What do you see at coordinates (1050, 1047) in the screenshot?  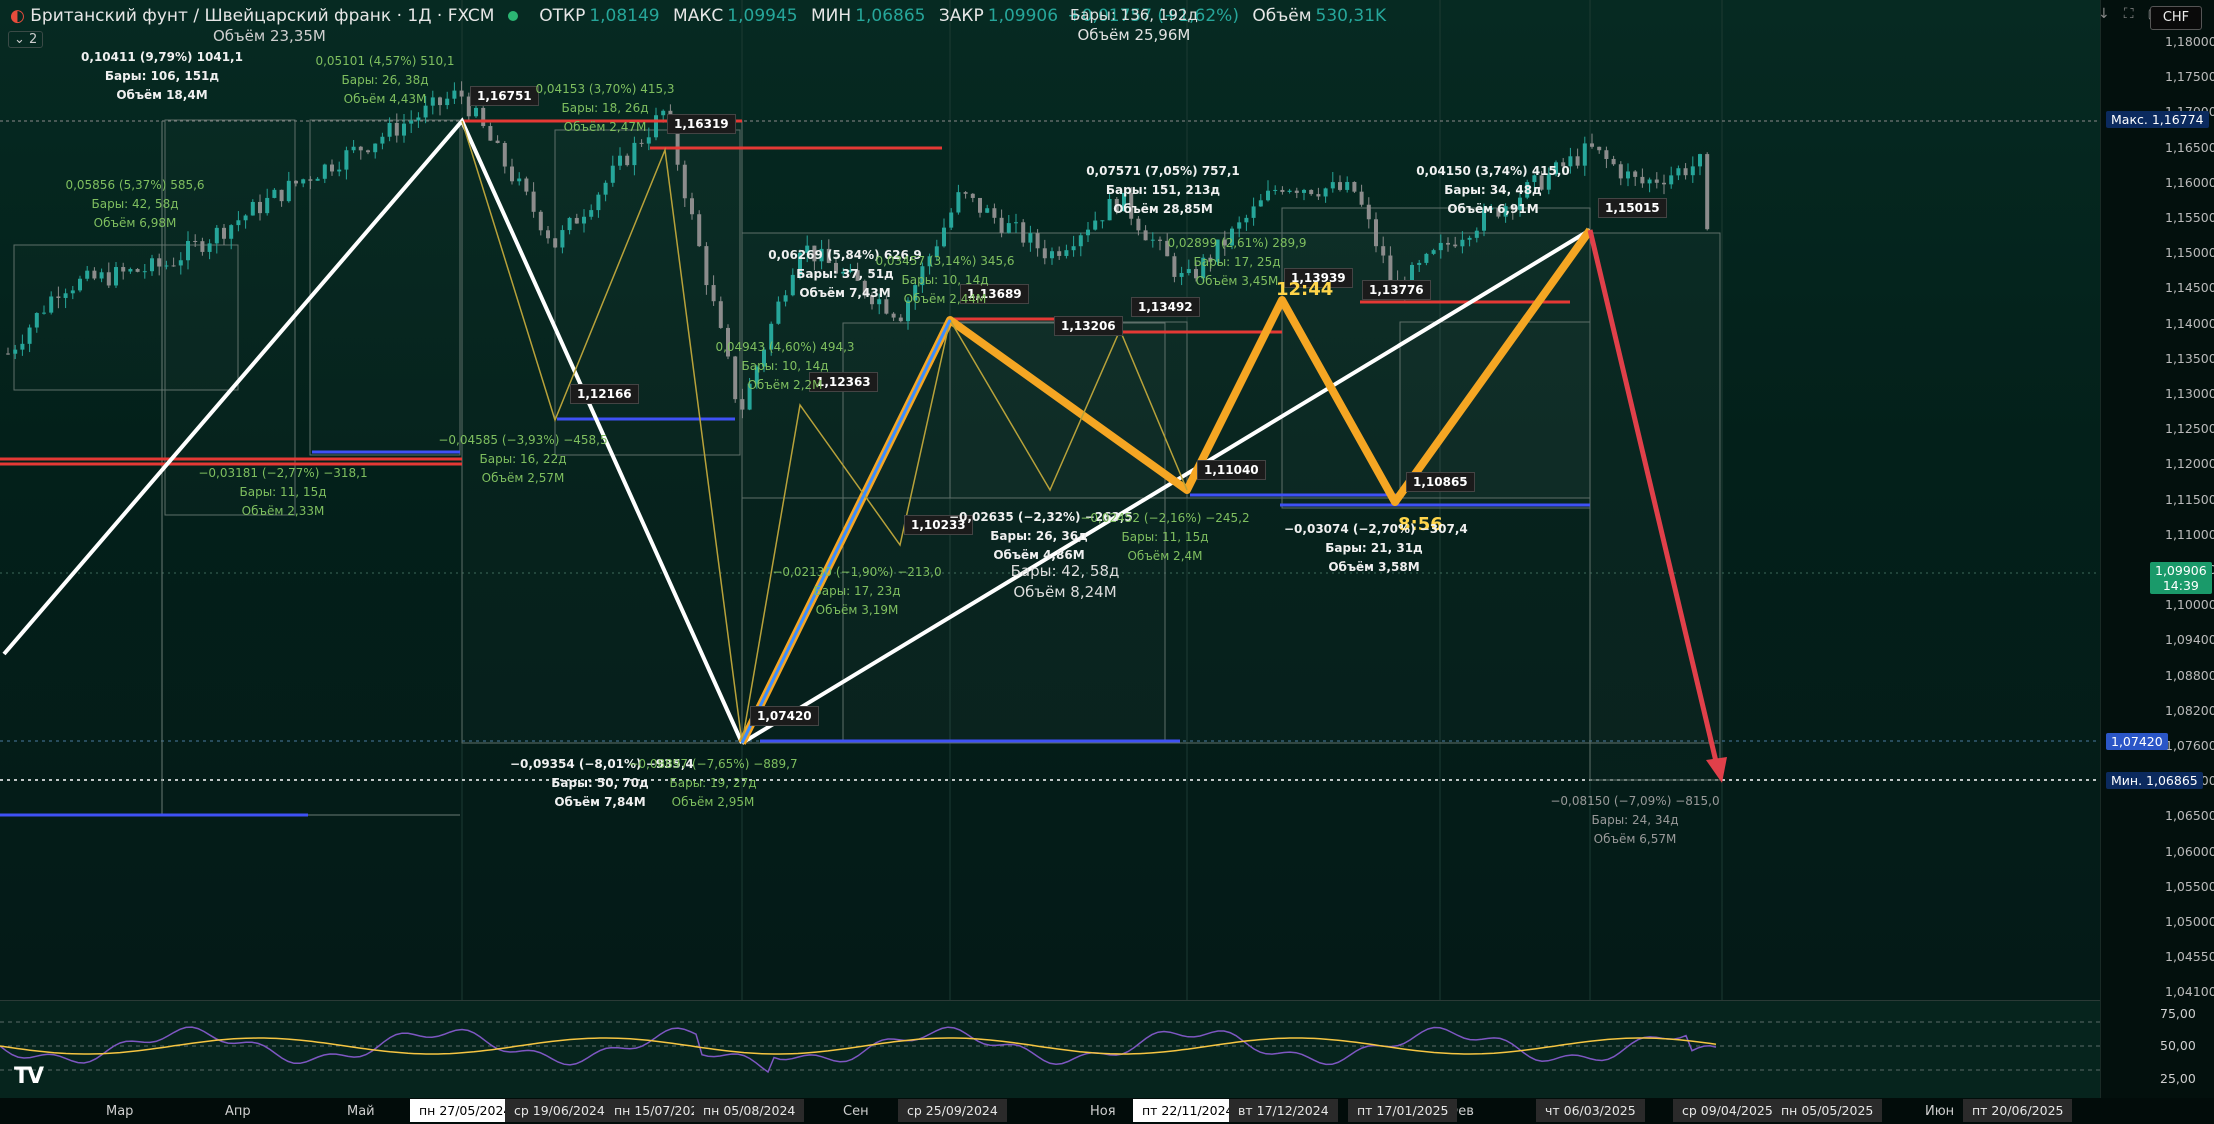 I see `oscillator-lines` at bounding box center [1050, 1047].